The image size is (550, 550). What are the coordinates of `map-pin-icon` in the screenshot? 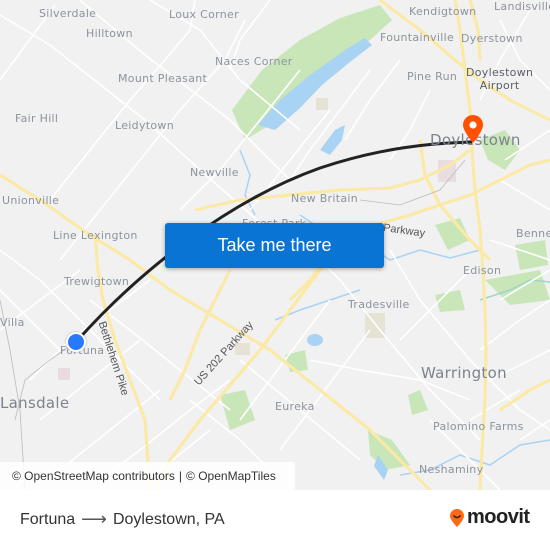 It's located at (473, 129).